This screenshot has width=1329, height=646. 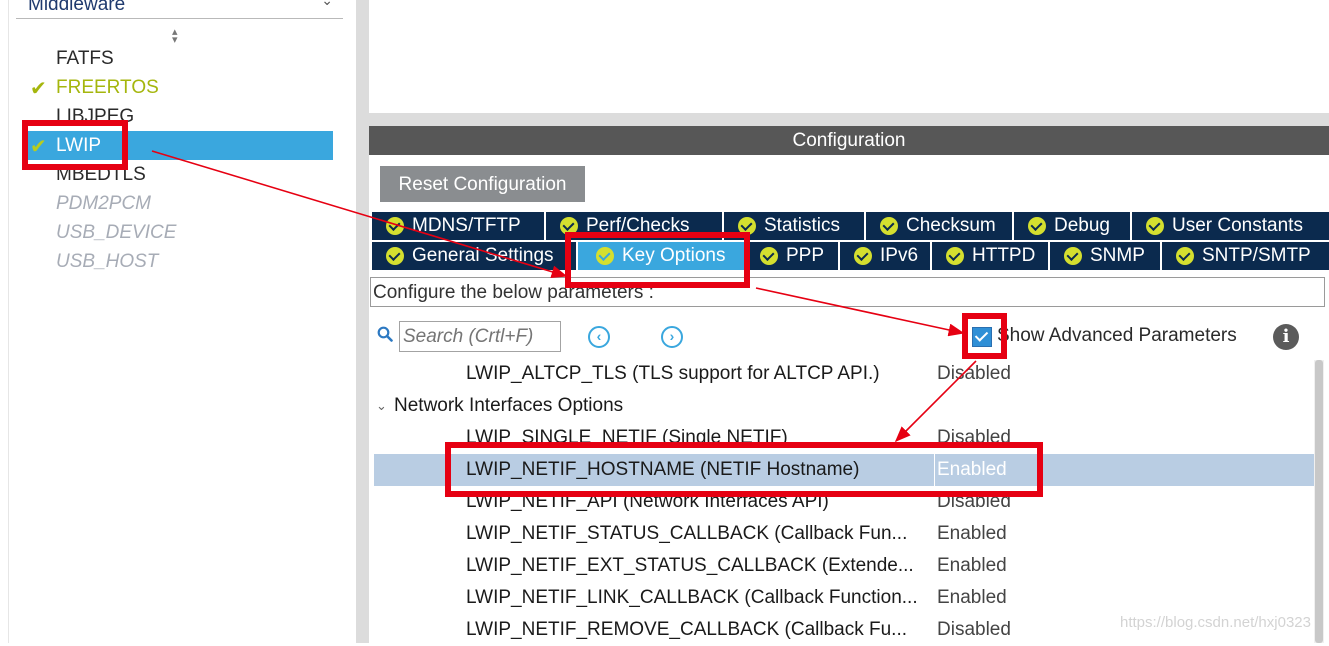 What do you see at coordinates (1237, 225) in the screenshot?
I see `tab-label: User Constants` at bounding box center [1237, 225].